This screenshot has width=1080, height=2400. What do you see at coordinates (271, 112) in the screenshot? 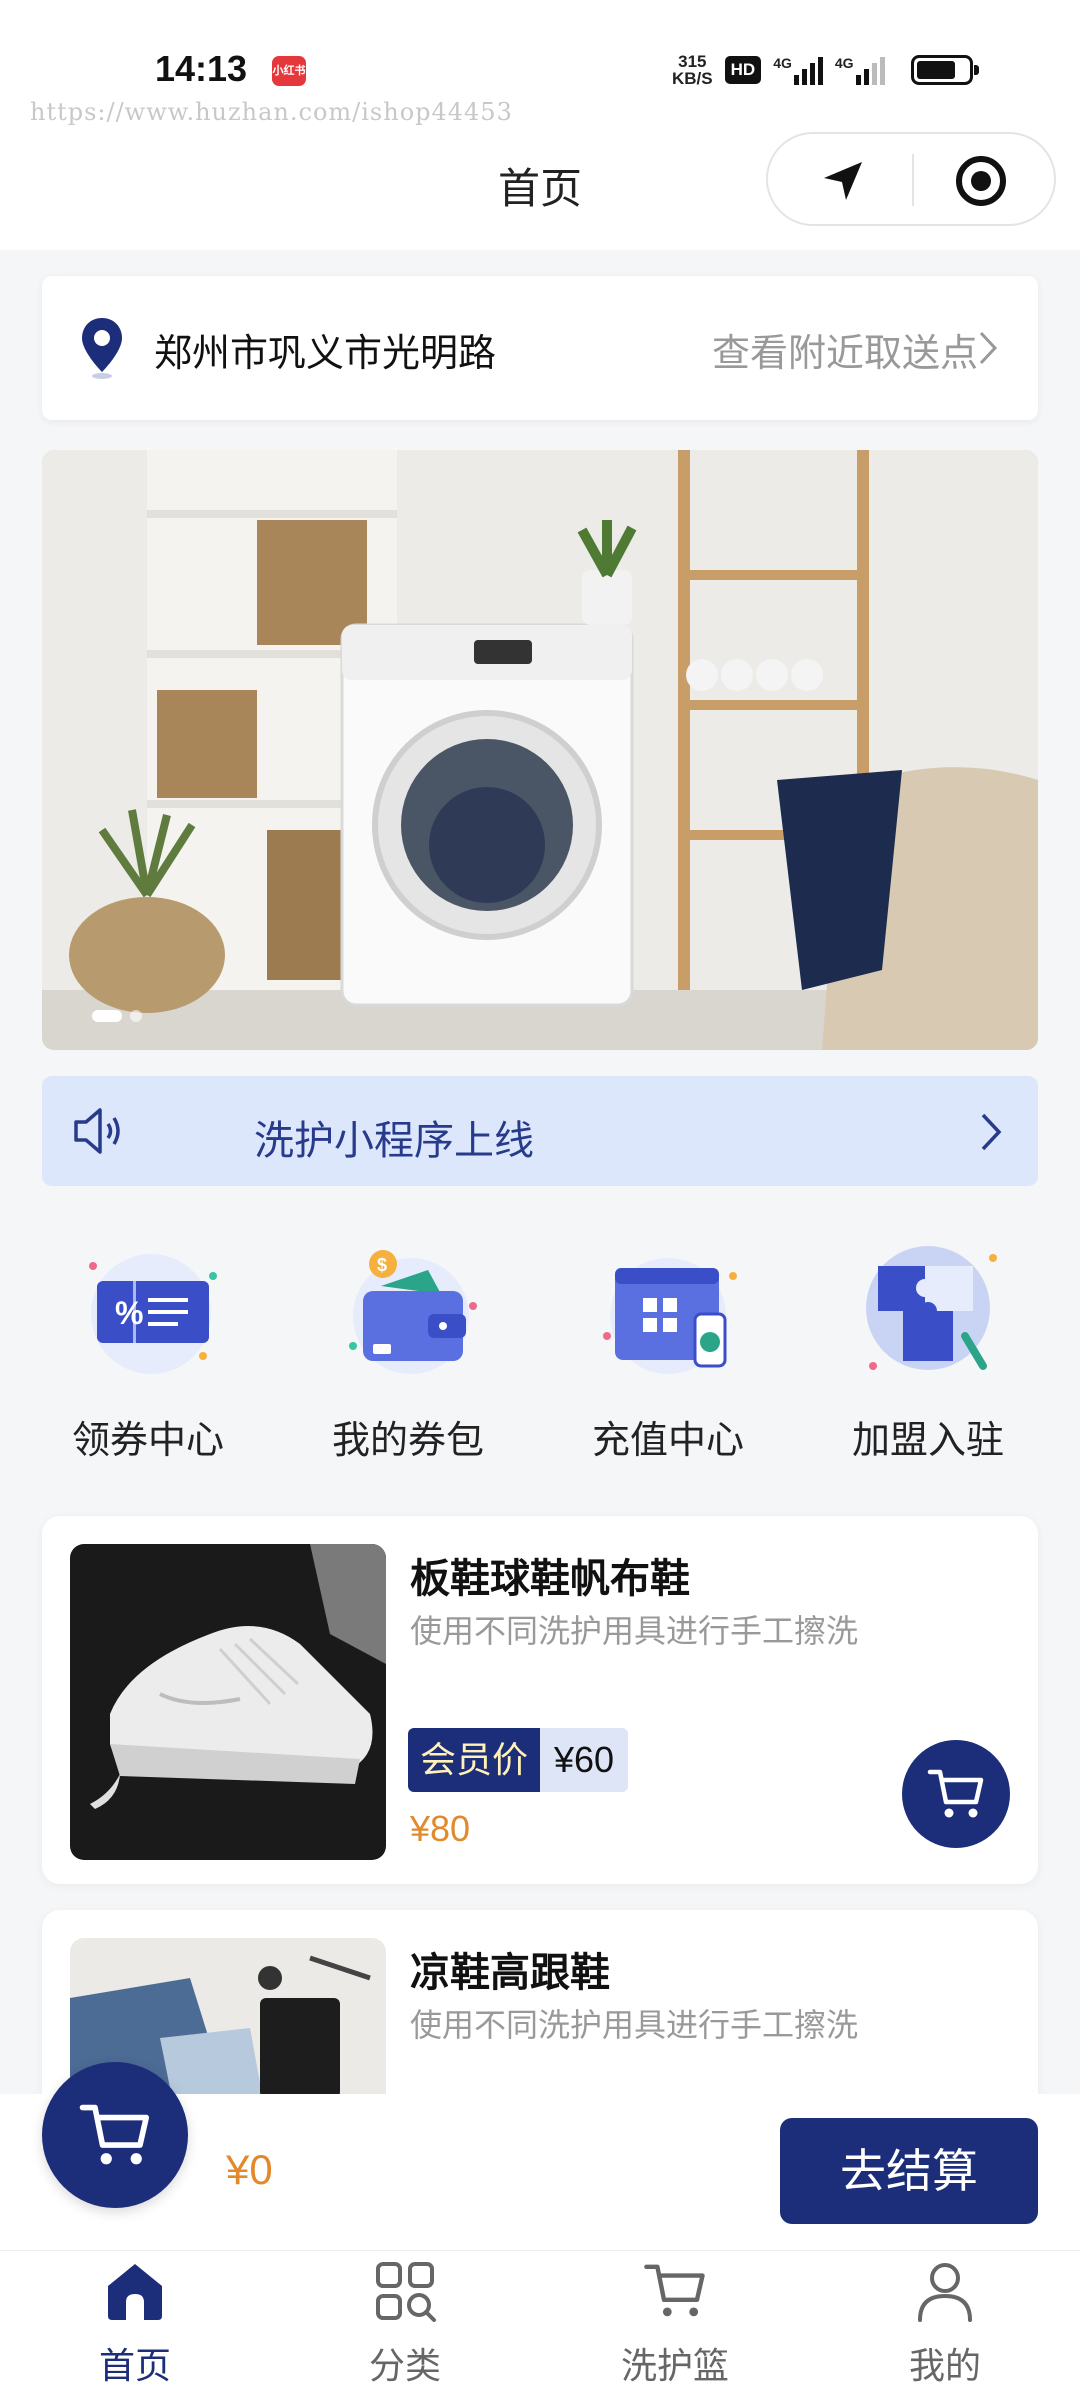
I see `watermark: https://www.huzhan.com/ishop44453` at bounding box center [271, 112].